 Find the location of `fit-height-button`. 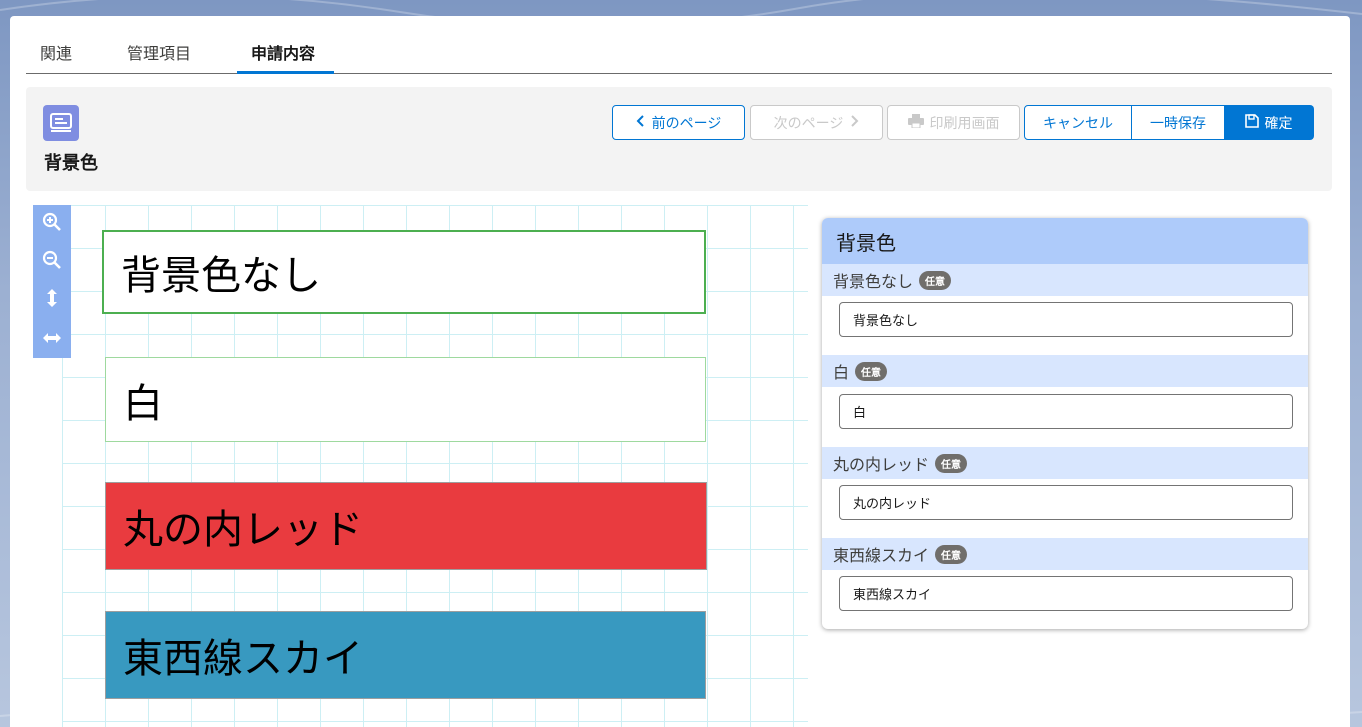

fit-height-button is located at coordinates (52, 300).